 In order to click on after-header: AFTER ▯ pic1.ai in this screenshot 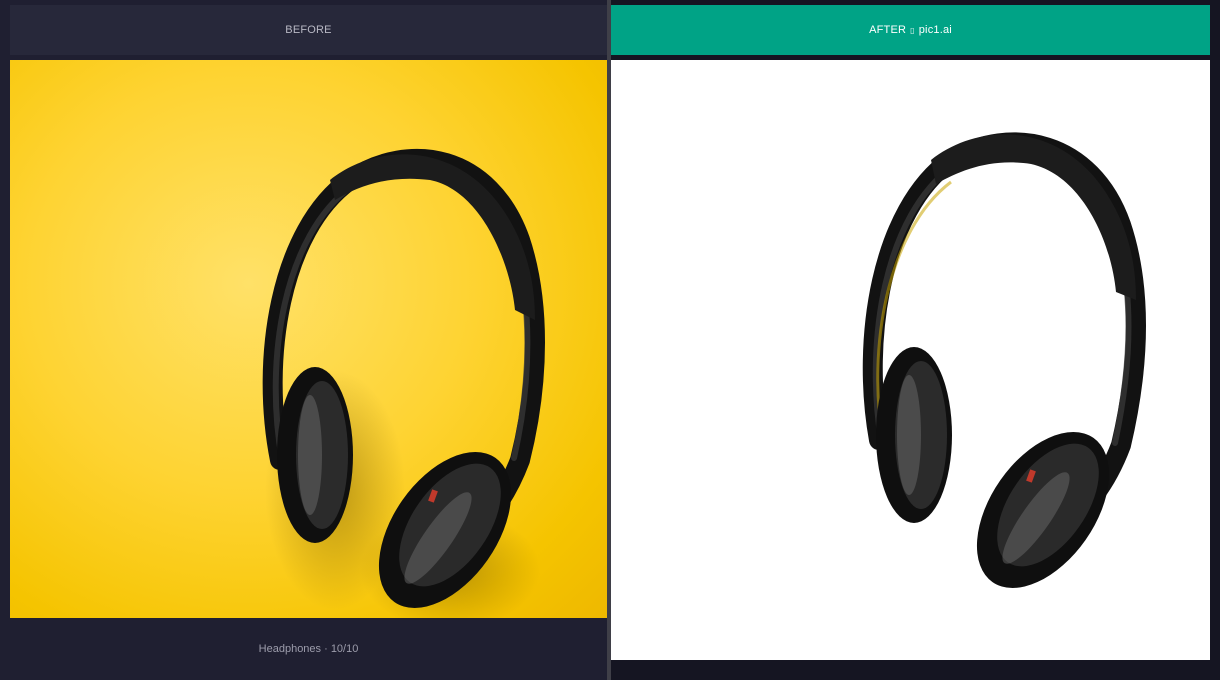, I will do `click(910, 30)`.